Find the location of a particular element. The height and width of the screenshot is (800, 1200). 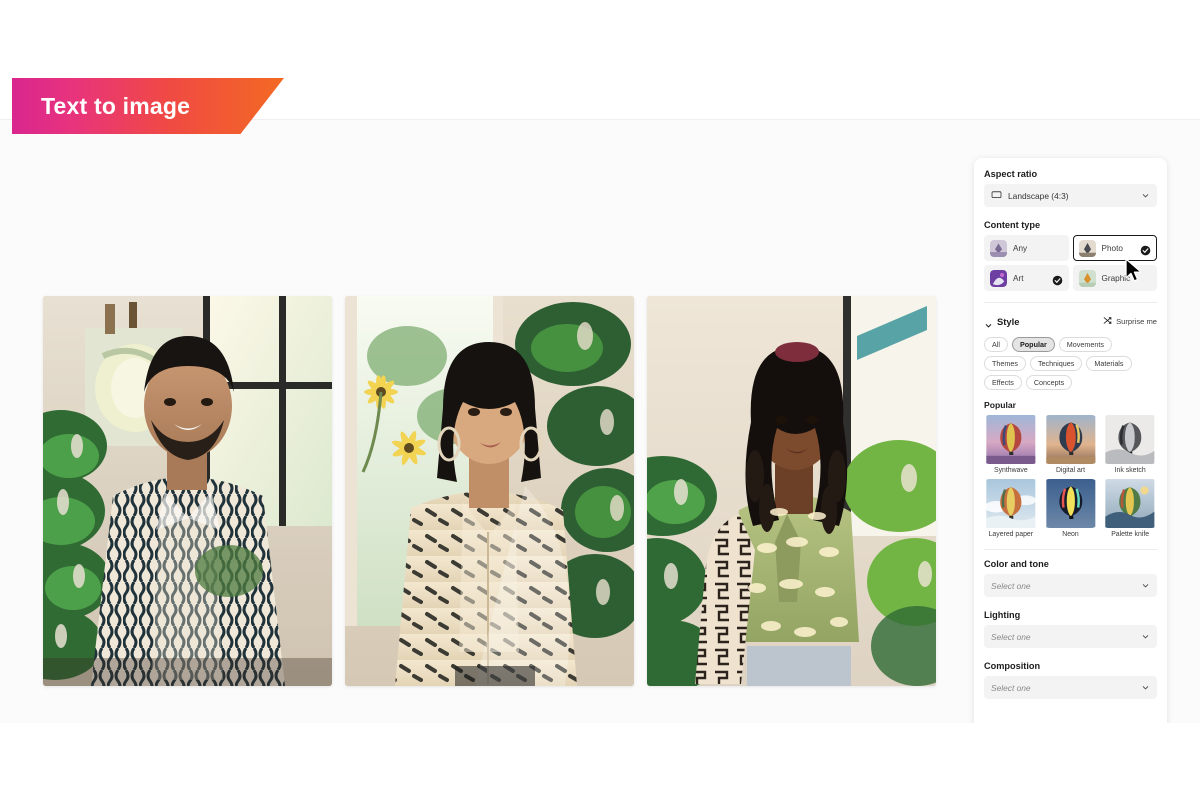

style-chip-techniques: Techniques is located at coordinates (1056, 363).